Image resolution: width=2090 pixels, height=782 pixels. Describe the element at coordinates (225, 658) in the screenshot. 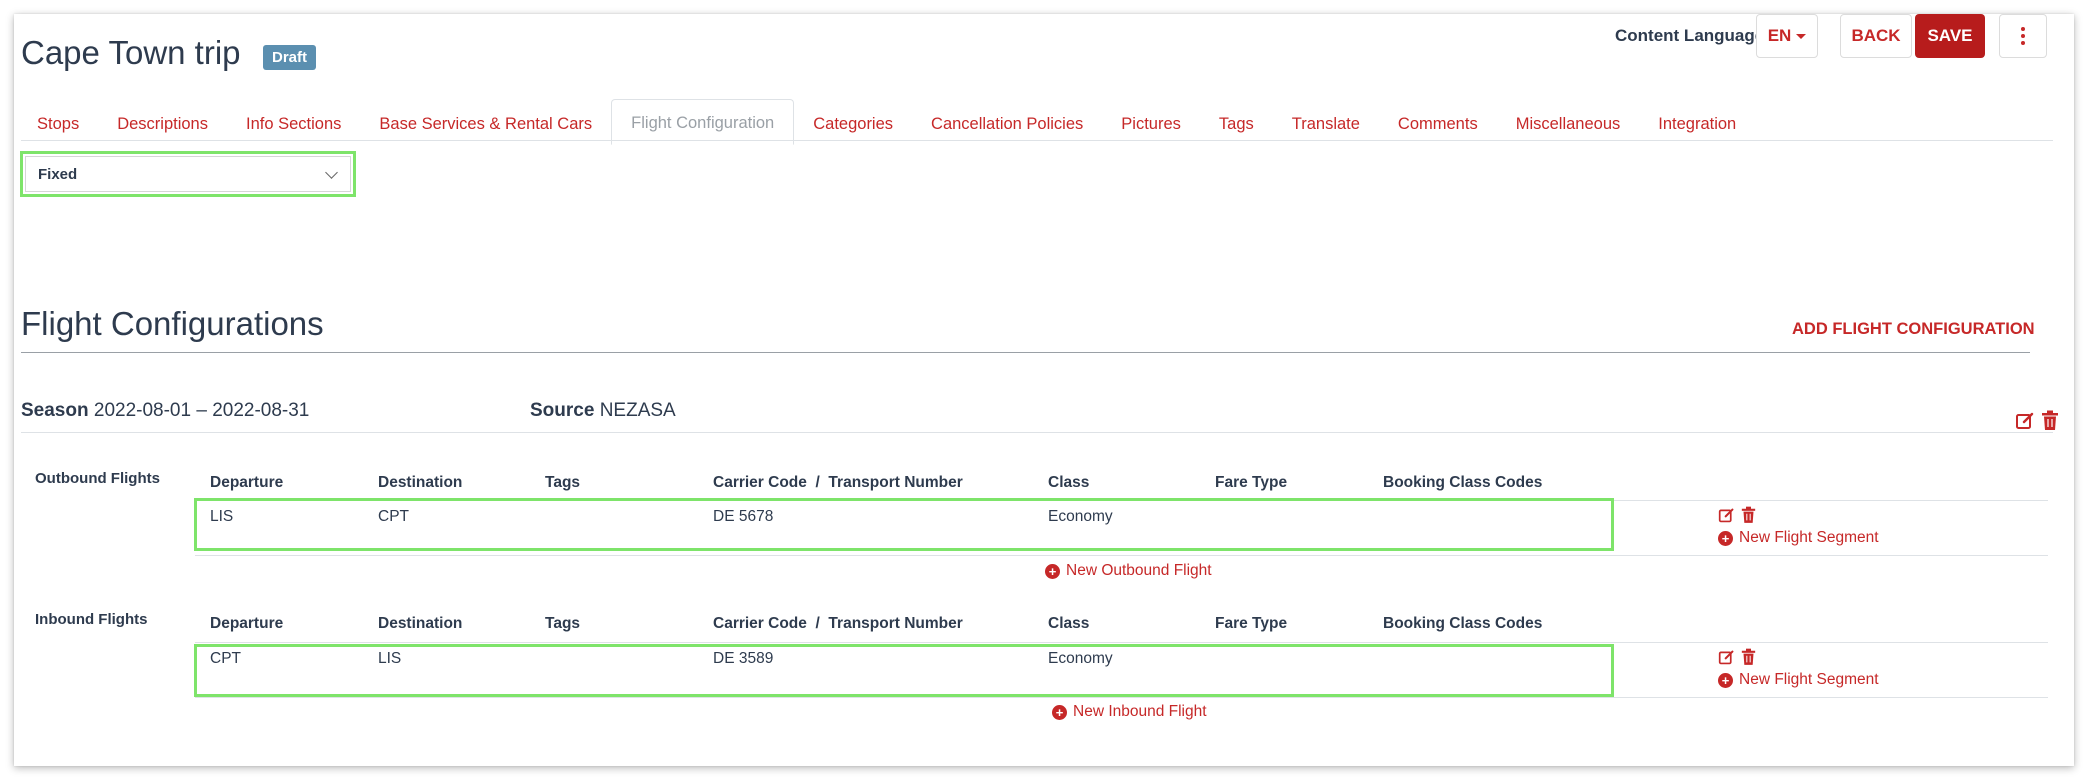

I see `inbound-departure: CPT` at that location.